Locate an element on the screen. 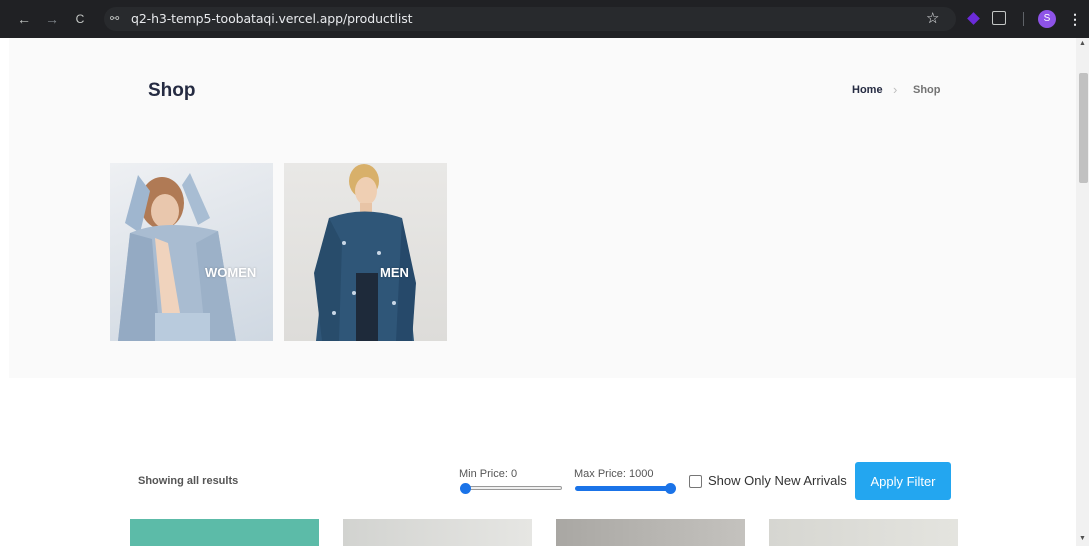 The image size is (1089, 546). toolbar-divider is located at coordinates (1023, 19).